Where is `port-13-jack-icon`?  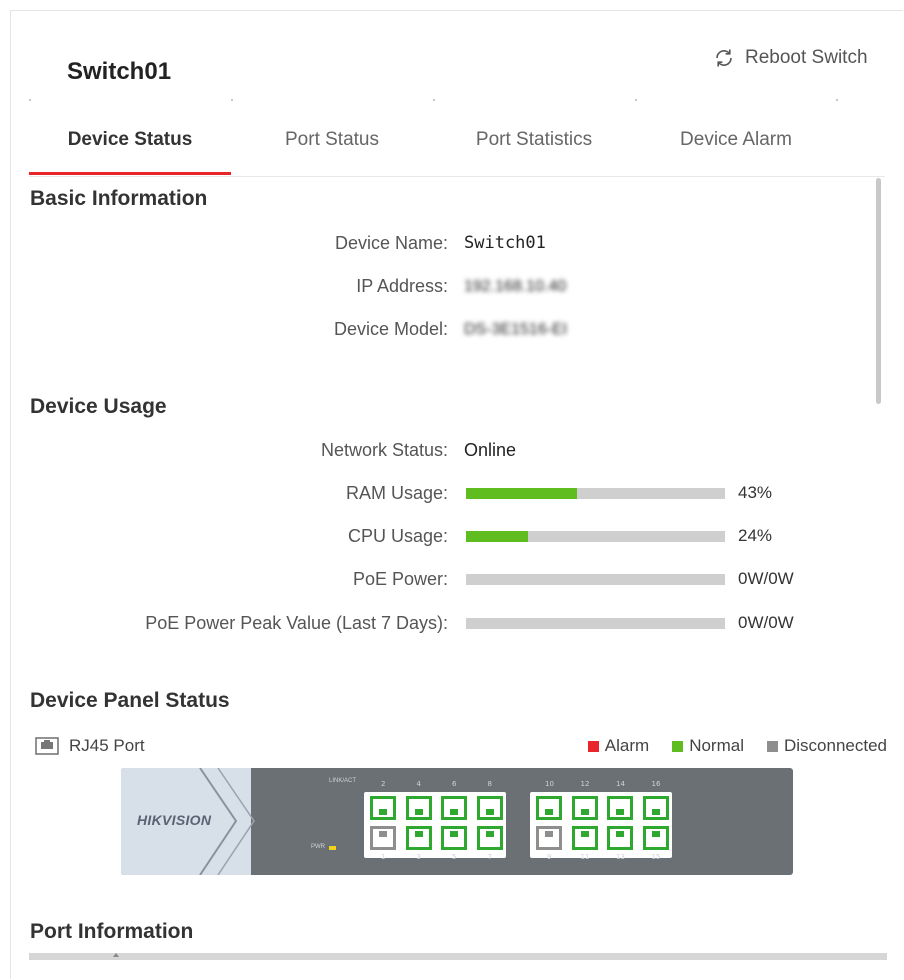
port-13-jack-icon is located at coordinates (620, 834).